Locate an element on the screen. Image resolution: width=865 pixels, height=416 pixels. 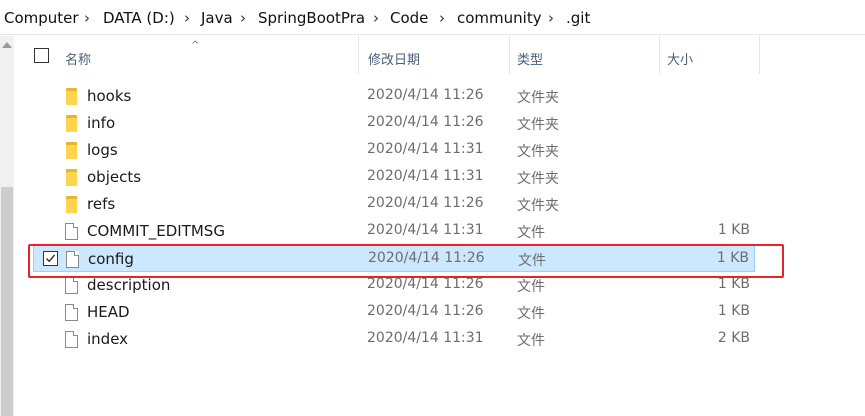
file-row-objects: objects 2020/4/14 11:31 文件夹 is located at coordinates (394, 177).